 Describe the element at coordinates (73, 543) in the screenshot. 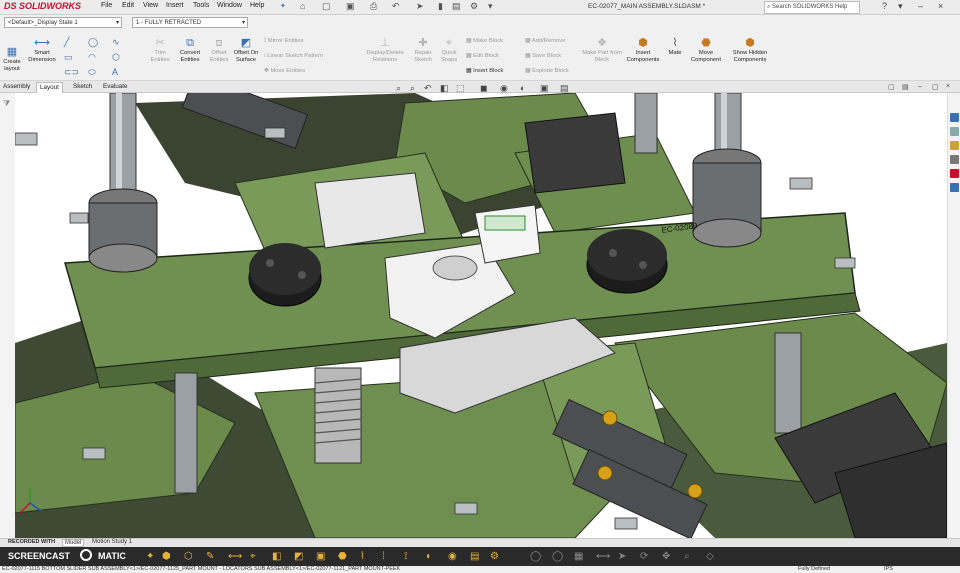

I see `tab-model: Model` at that location.